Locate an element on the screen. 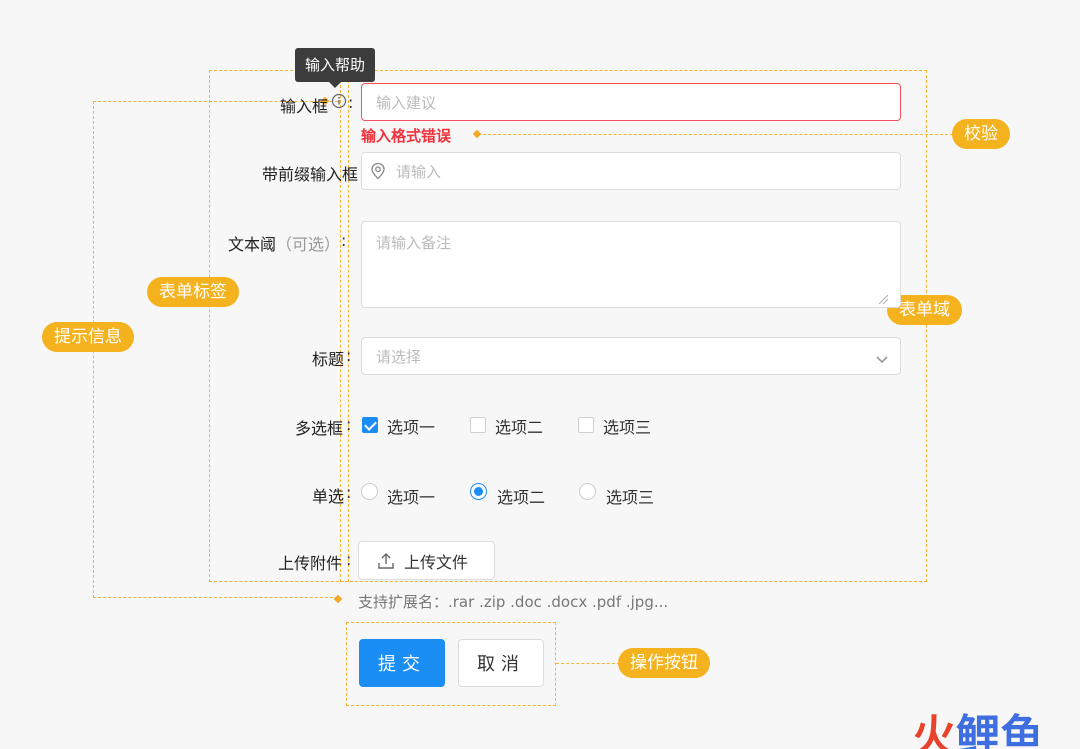 This screenshot has width=1080, height=749. checkbox-label-text: 多选框 is located at coordinates (318, 428).